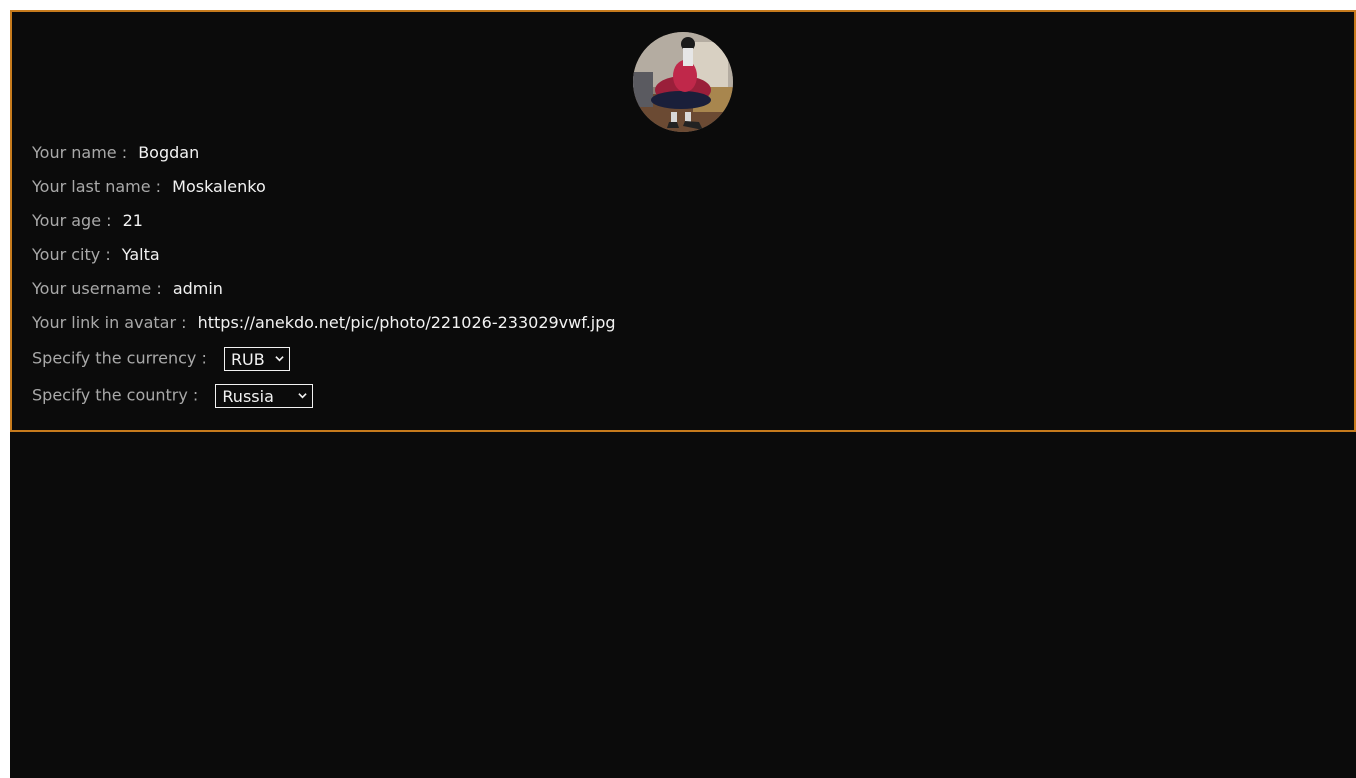 The height and width of the screenshot is (778, 1356). Describe the element at coordinates (97, 186) in the screenshot. I see `field-last-name-label: Your last name :` at that location.